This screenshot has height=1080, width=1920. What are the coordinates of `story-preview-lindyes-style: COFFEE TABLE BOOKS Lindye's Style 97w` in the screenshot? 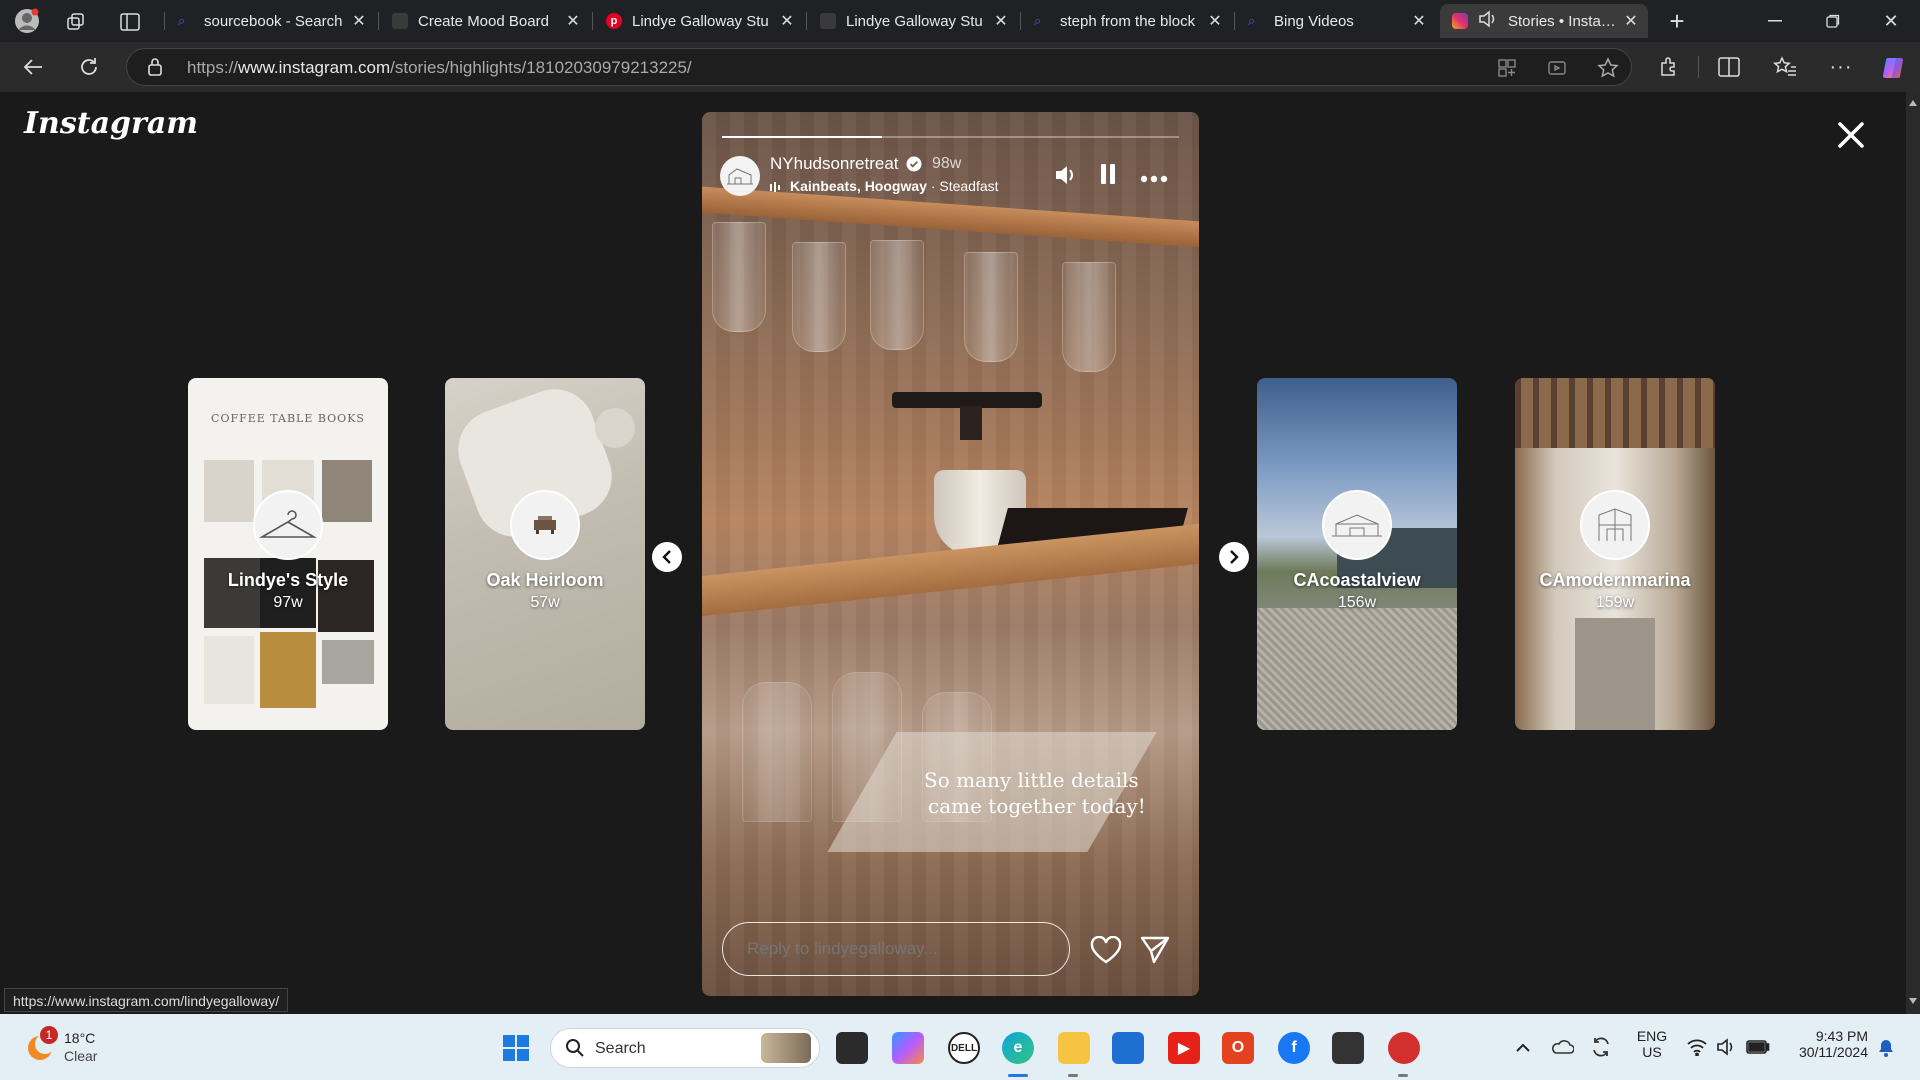 It's located at (288, 554).